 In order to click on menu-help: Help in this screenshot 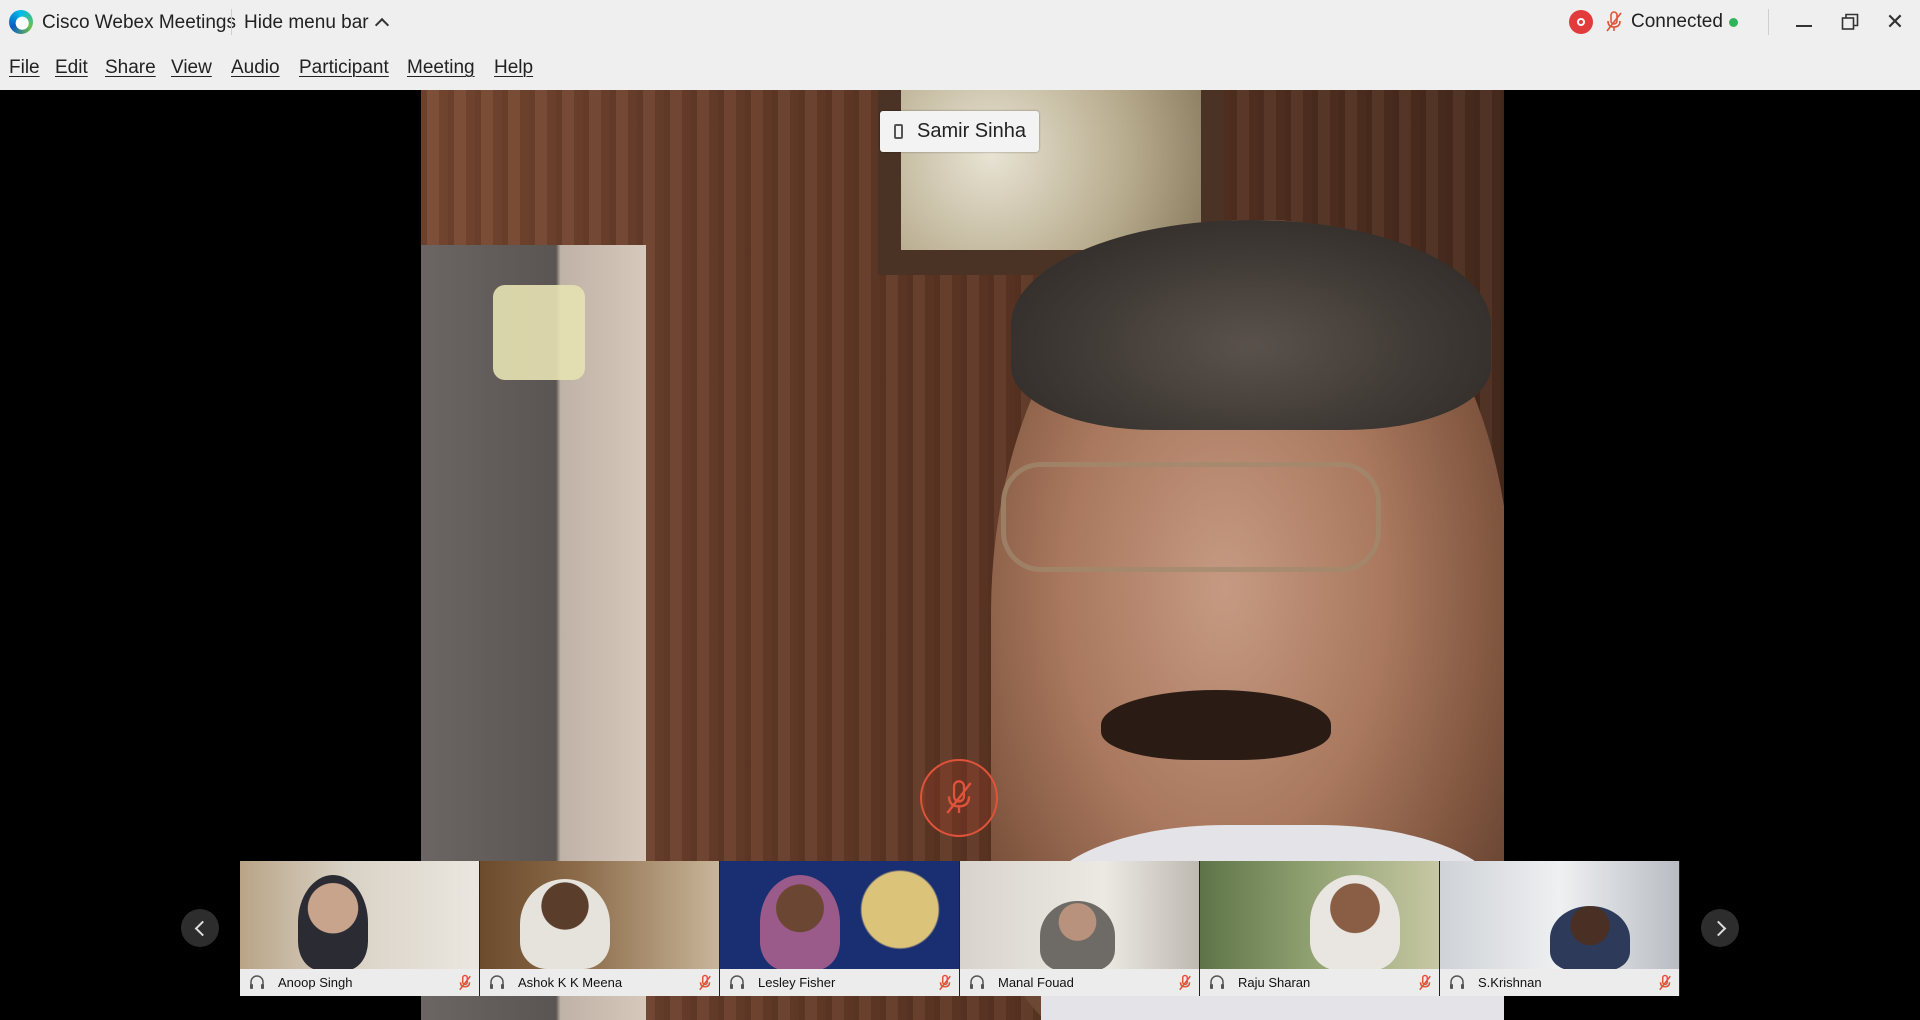, I will do `click(513, 68)`.